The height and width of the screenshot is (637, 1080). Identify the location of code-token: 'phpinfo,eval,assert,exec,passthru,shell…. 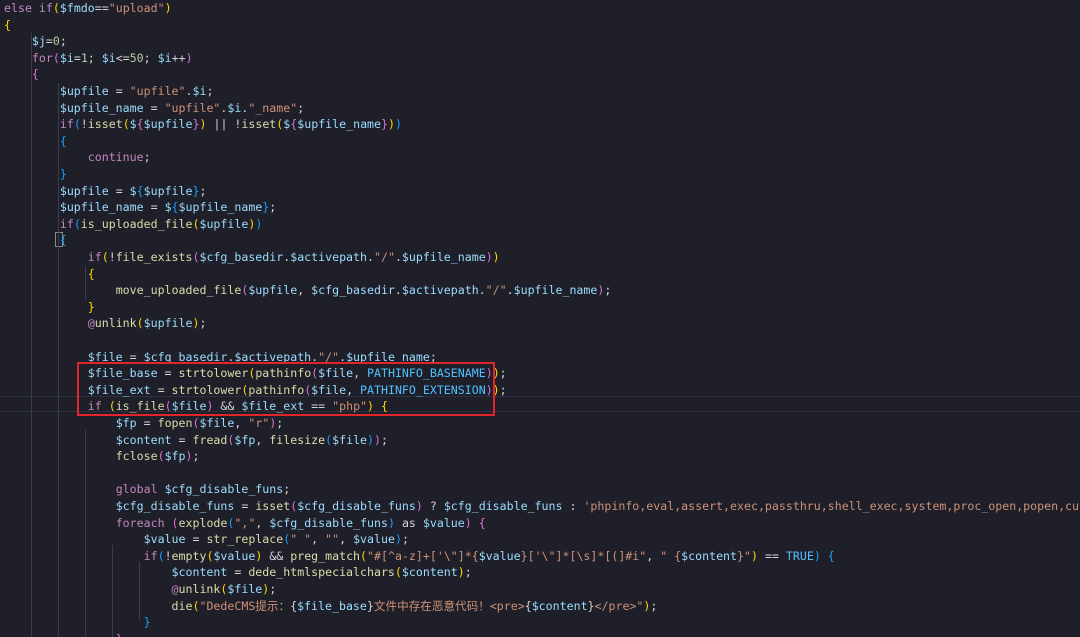
(831, 506).